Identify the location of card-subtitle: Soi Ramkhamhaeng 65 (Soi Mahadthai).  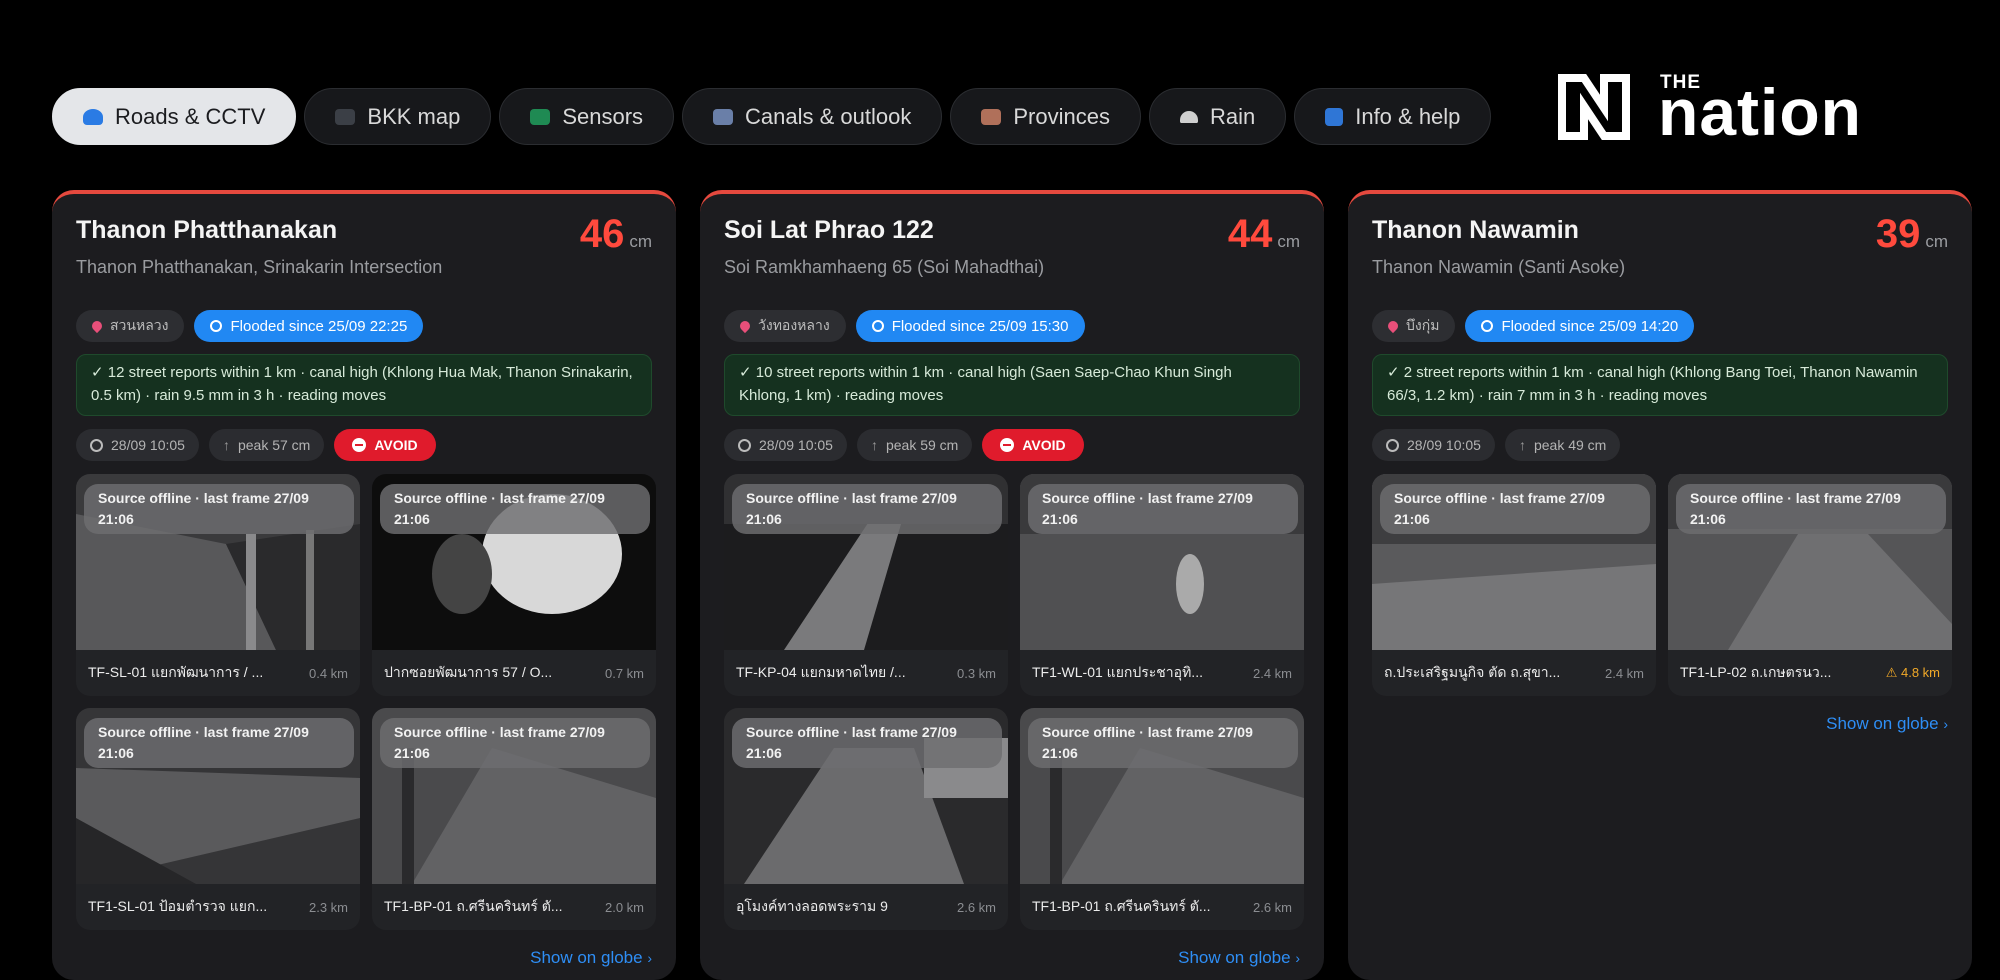
(884, 267).